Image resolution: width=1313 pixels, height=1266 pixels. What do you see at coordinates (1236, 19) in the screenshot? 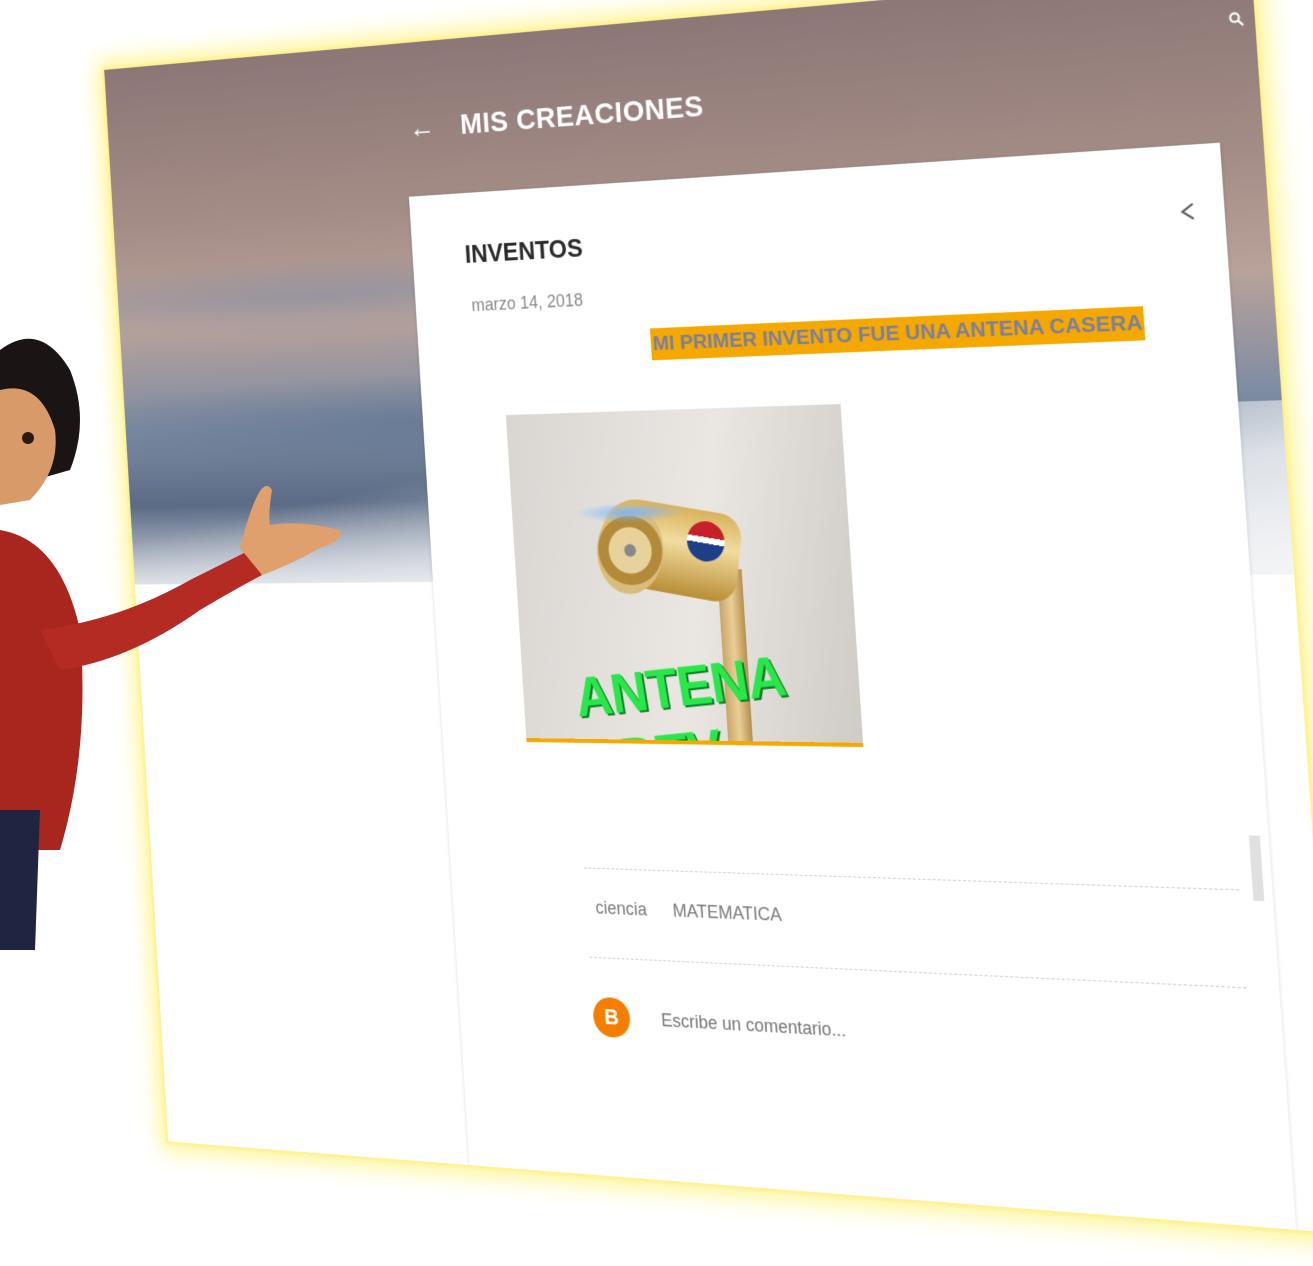
I see `search-icon` at bounding box center [1236, 19].